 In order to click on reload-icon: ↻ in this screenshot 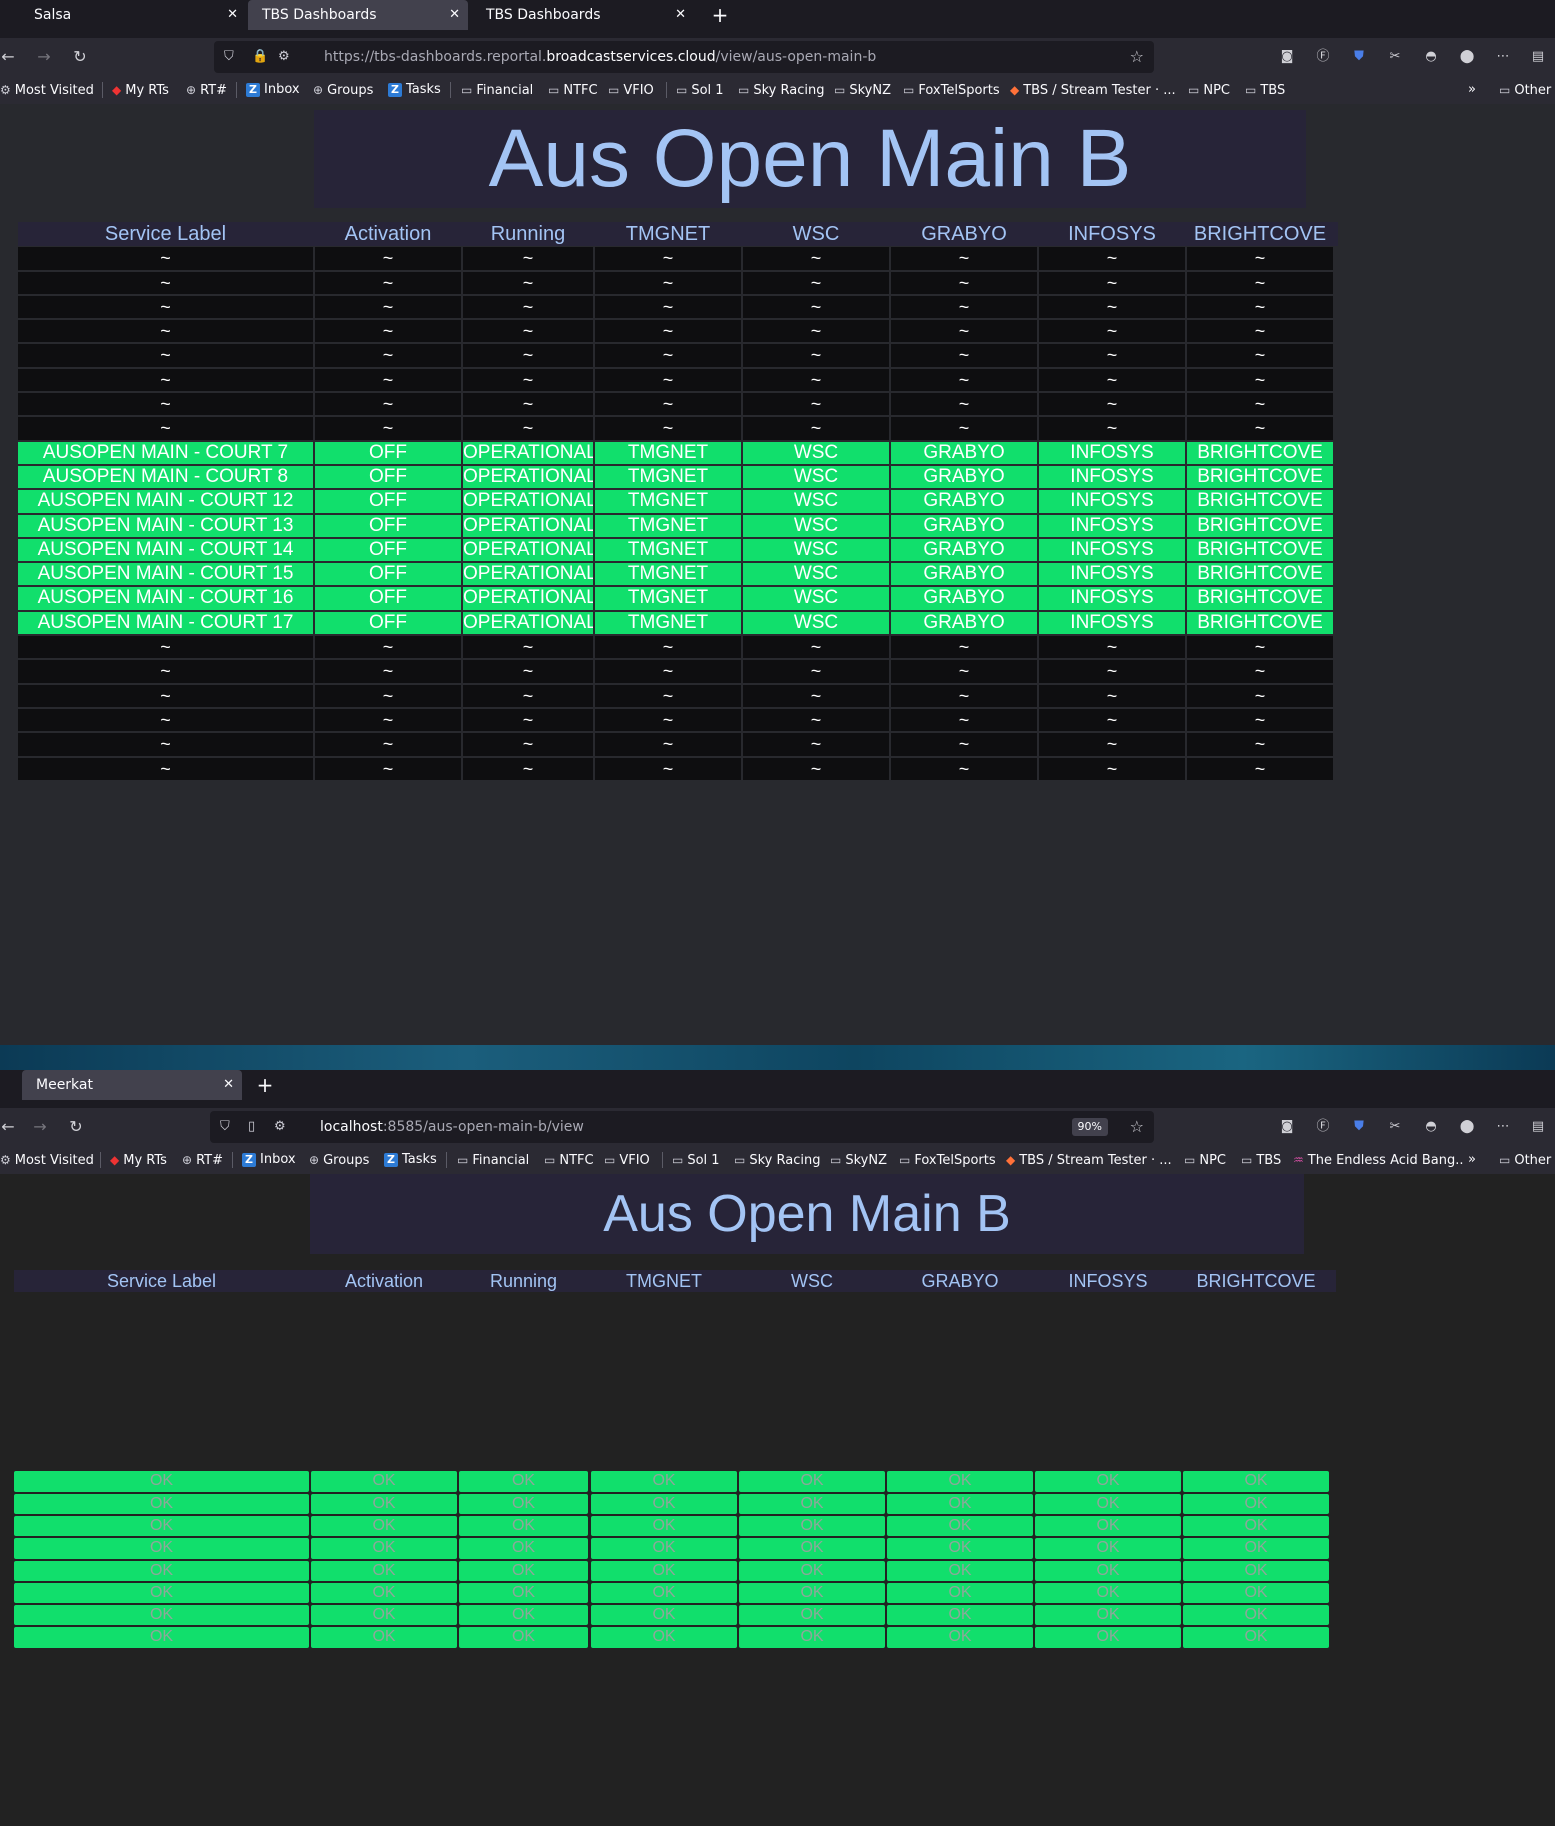, I will do `click(80, 57)`.